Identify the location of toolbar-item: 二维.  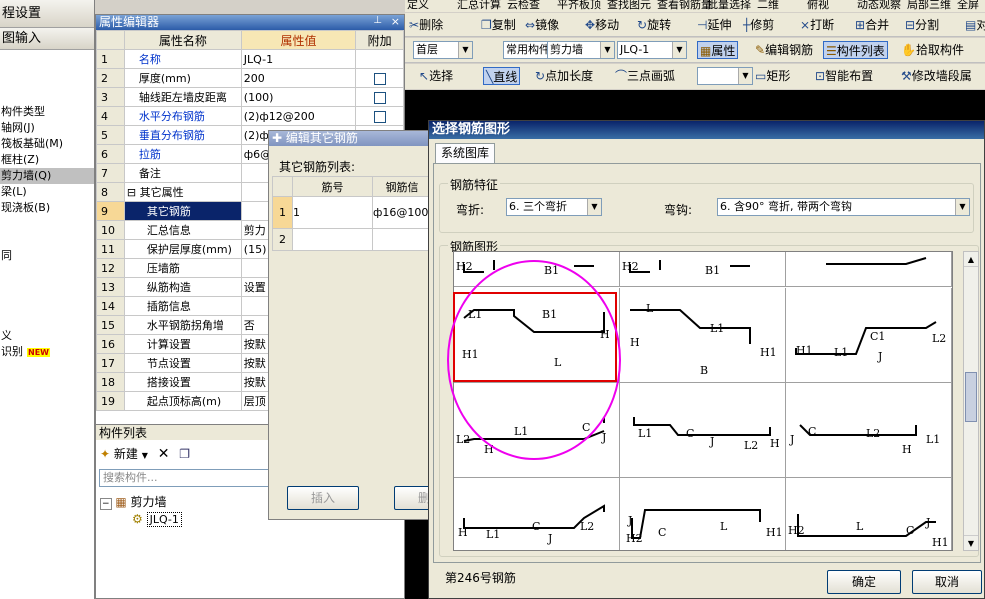
(768, 5).